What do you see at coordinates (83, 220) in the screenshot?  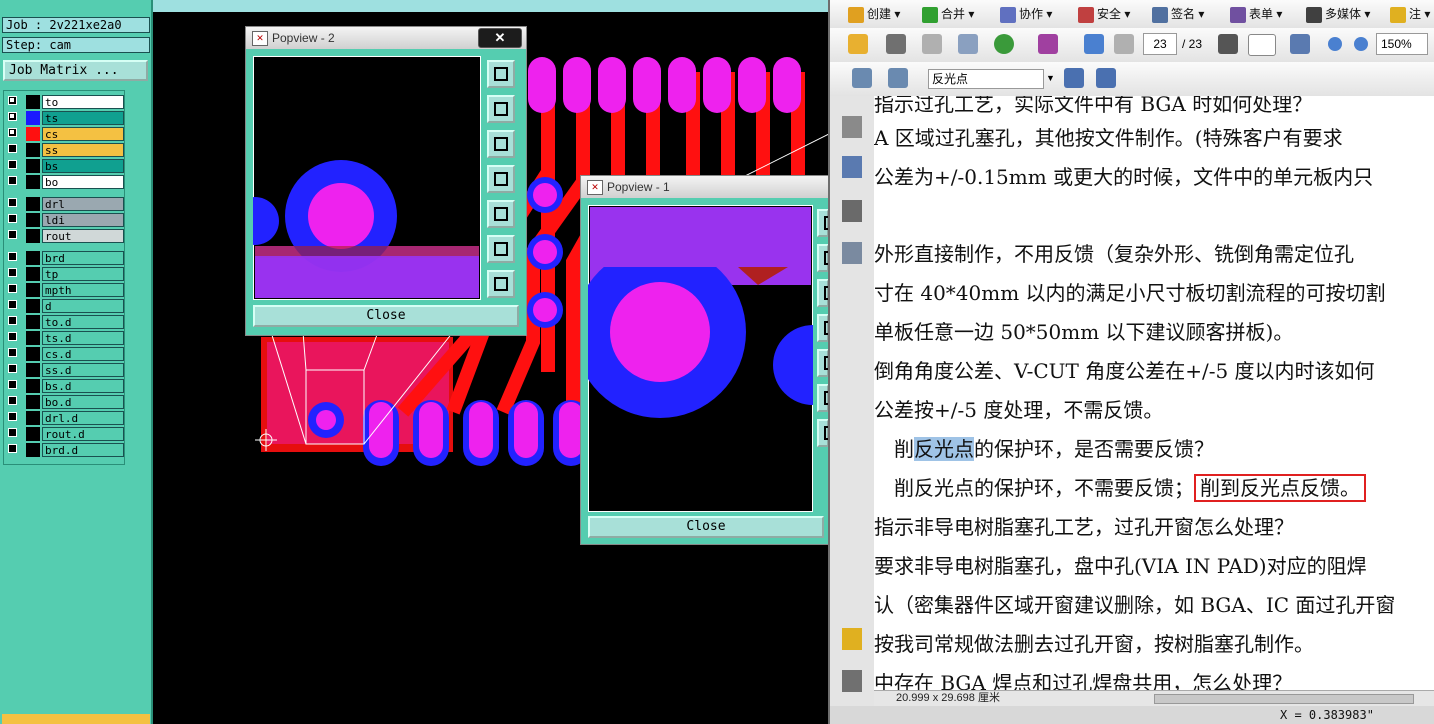 I see `layer-name: ldi` at bounding box center [83, 220].